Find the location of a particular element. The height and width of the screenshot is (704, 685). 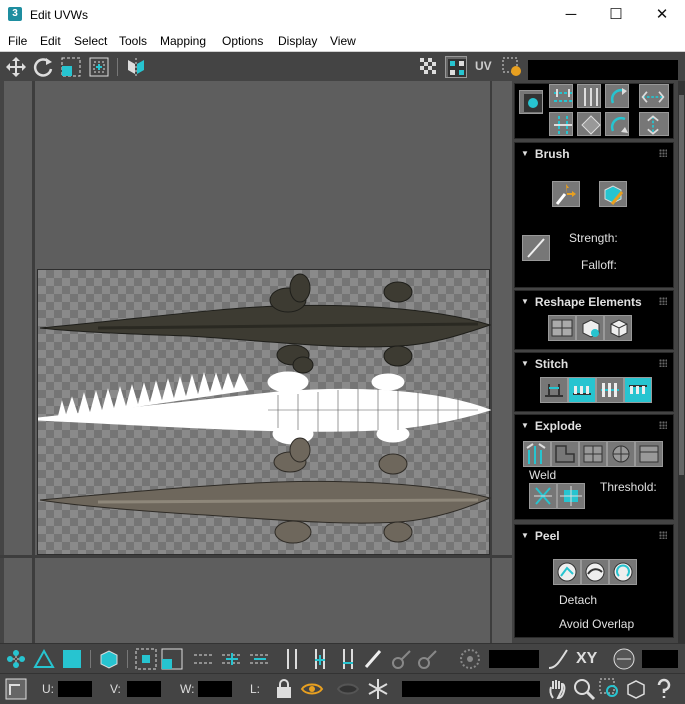

absolute-offset-icon is located at coordinates (16, 689).